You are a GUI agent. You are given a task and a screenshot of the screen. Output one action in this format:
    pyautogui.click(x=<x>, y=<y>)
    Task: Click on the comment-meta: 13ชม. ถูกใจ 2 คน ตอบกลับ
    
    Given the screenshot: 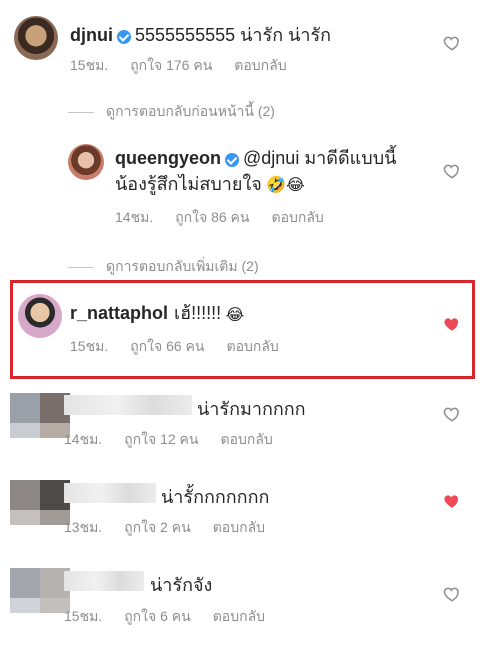 What is the action you would take?
    pyautogui.click(x=175, y=528)
    